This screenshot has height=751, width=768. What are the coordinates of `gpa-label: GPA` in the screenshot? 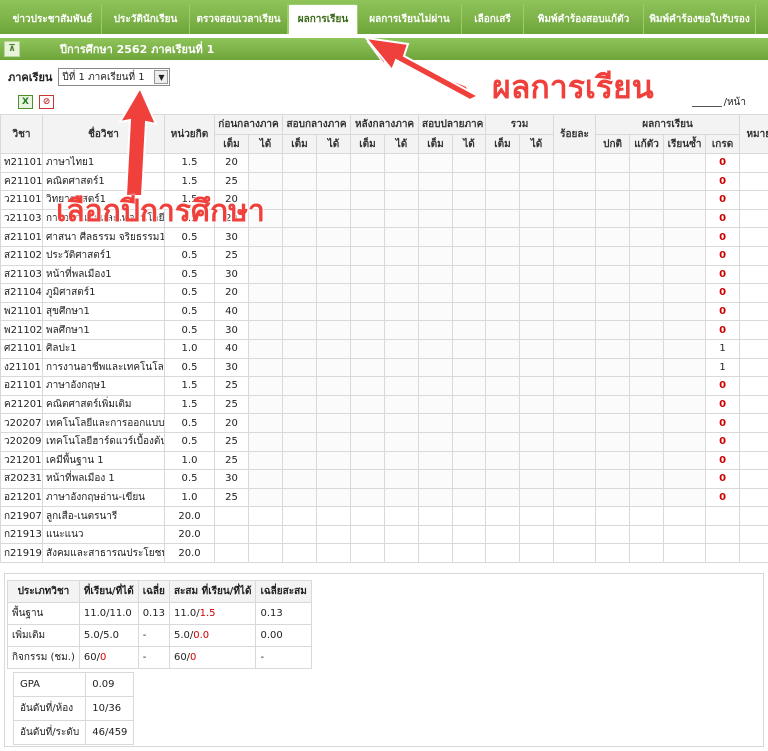 It's located at (49, 684).